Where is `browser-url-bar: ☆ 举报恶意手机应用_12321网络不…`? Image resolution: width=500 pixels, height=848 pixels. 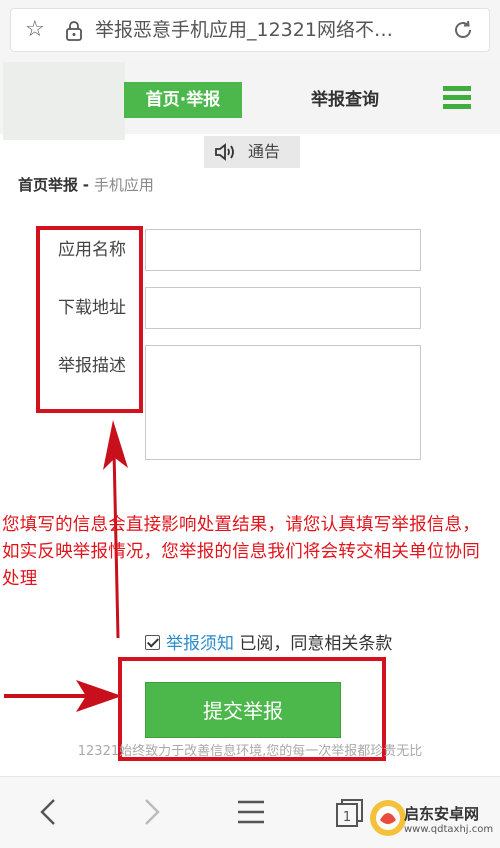
browser-url-bar: ☆ 举报恶意手机应用_12321网络不… is located at coordinates (250, 31).